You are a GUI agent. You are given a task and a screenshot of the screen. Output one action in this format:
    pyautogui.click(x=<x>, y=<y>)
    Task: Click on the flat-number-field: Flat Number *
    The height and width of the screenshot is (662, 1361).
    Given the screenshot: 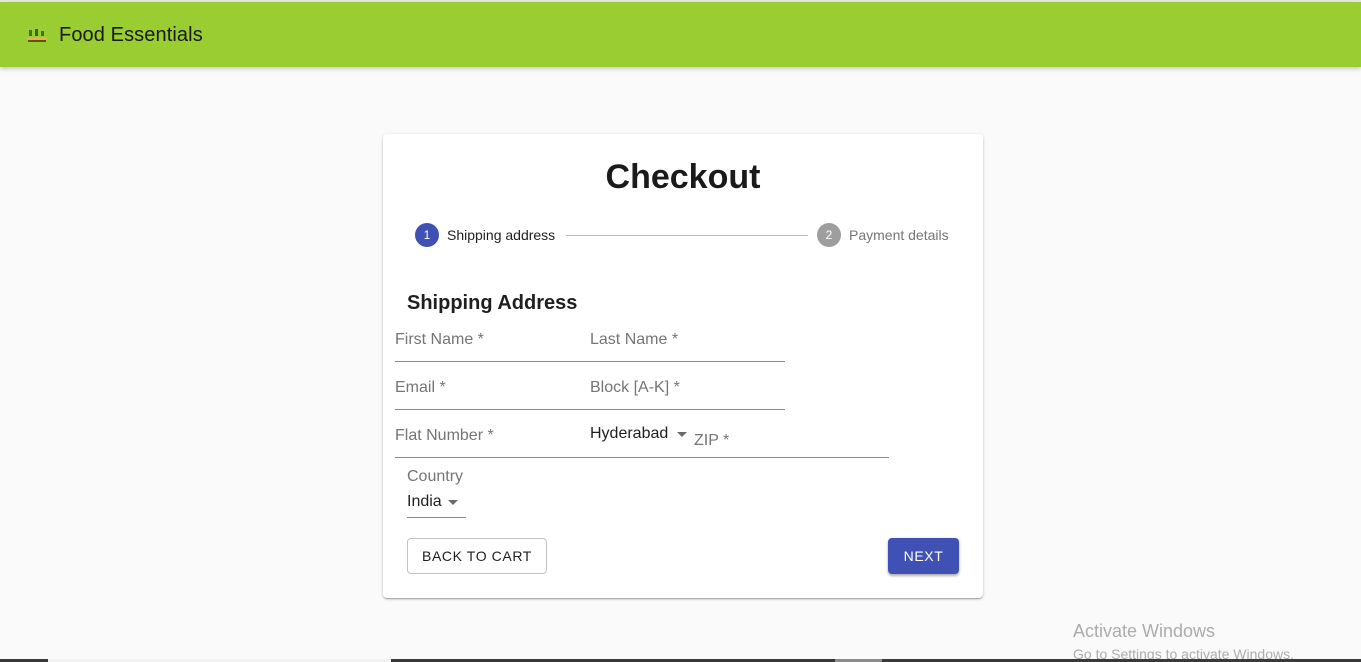 What is the action you would take?
    pyautogui.click(x=493, y=438)
    